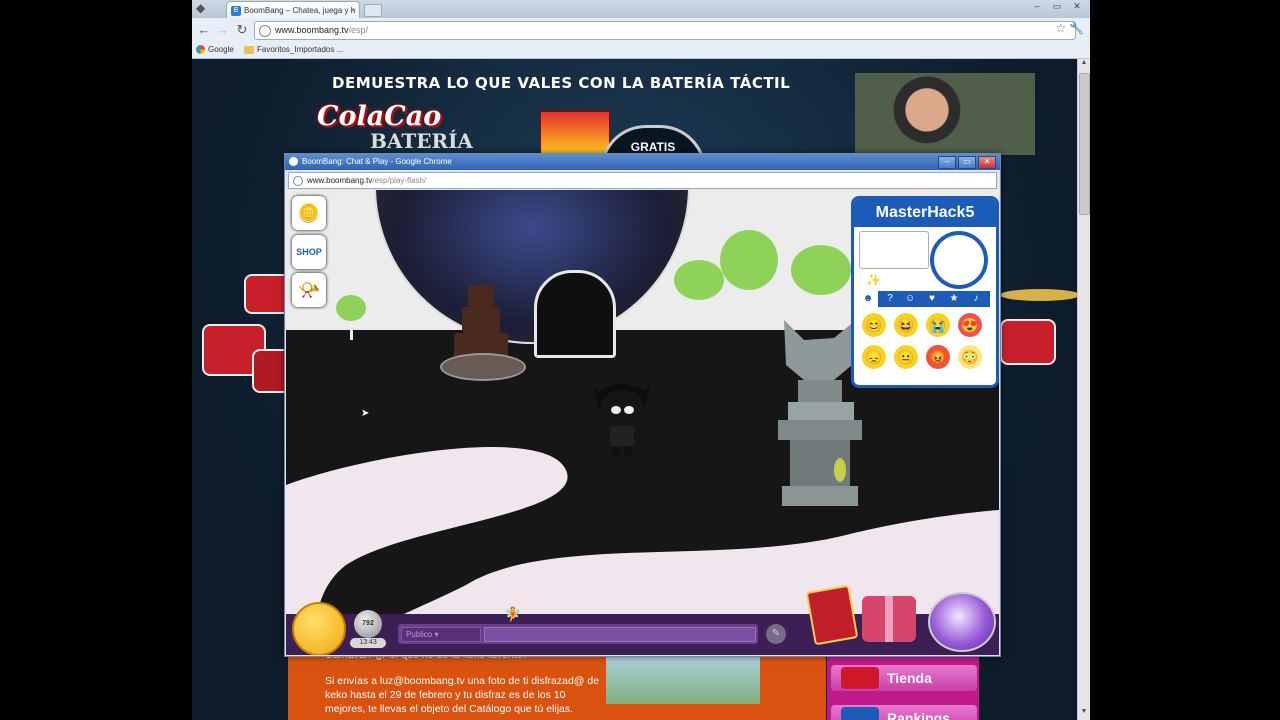  I want to click on tab-smileys-icon: ☻, so click(868, 299).